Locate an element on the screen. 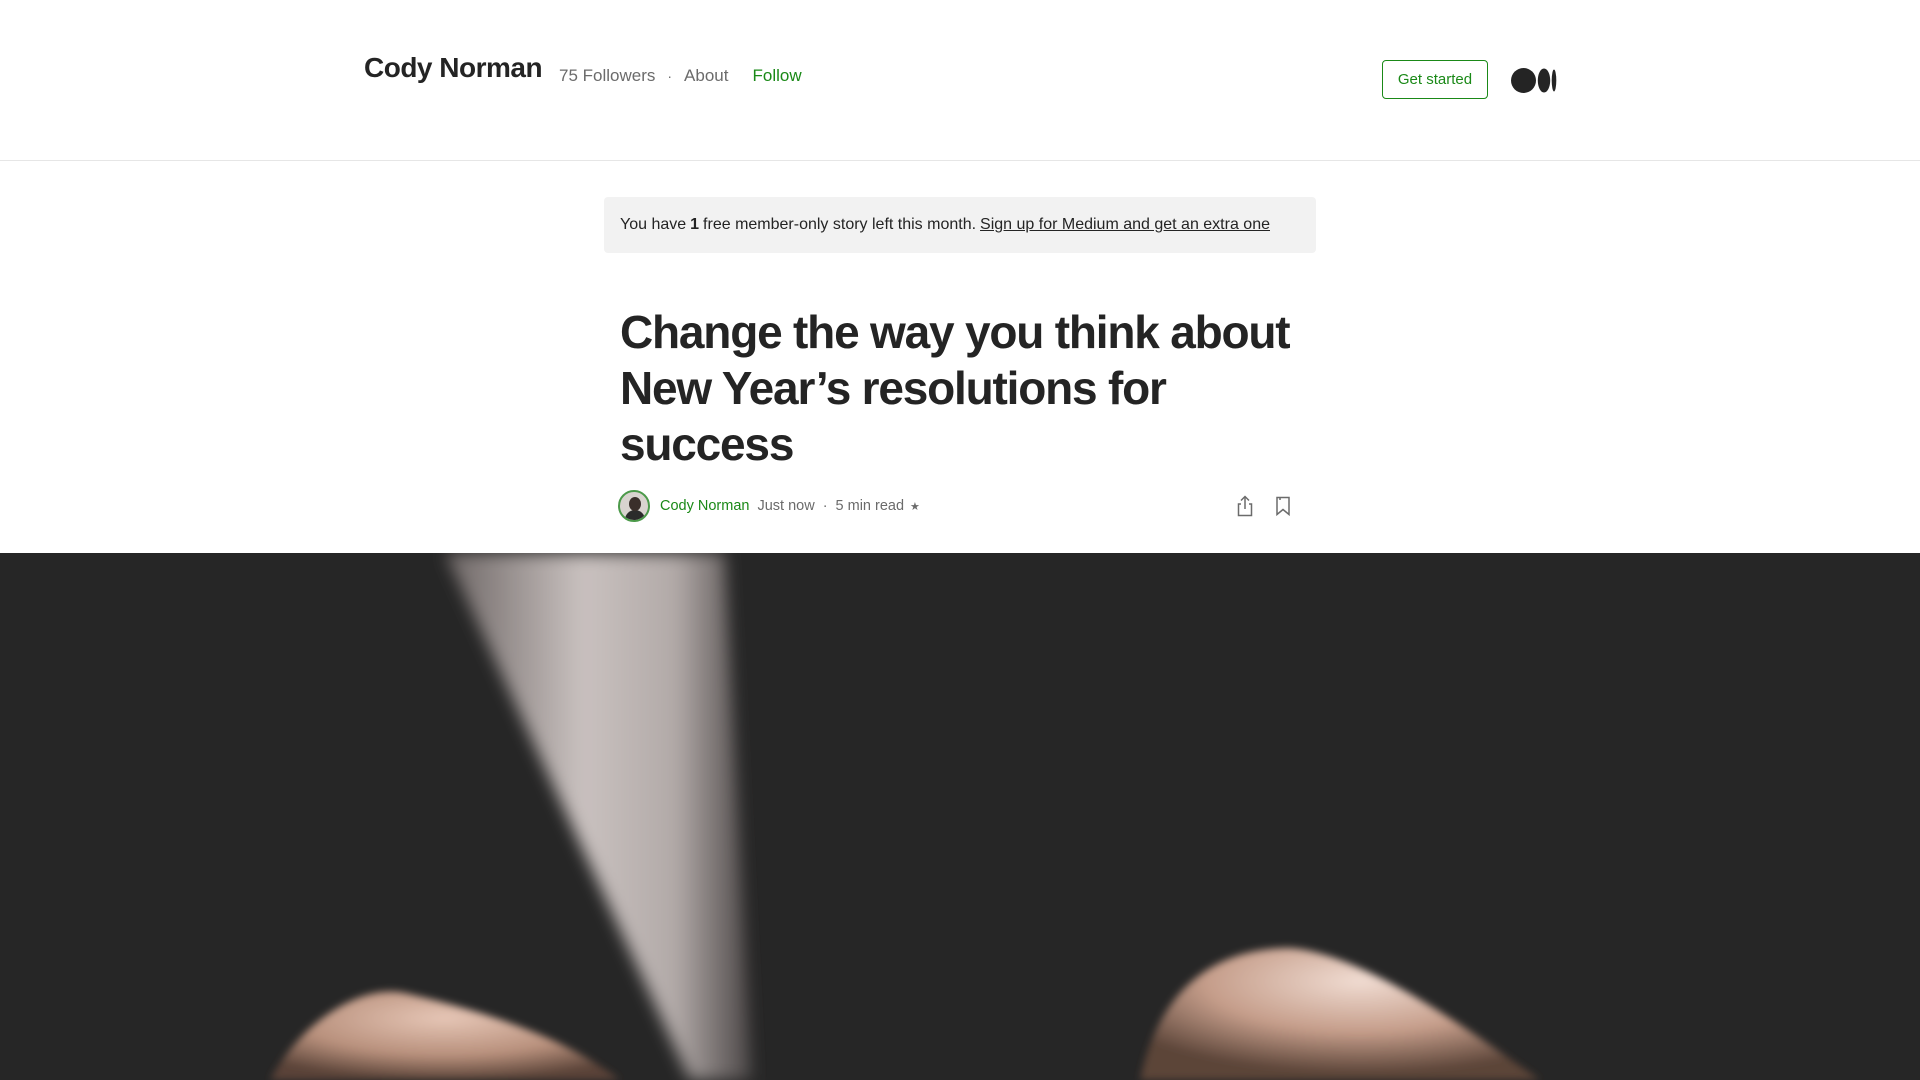 This screenshot has width=1920, height=1080. get-started-button: Get started is located at coordinates (1435, 79).